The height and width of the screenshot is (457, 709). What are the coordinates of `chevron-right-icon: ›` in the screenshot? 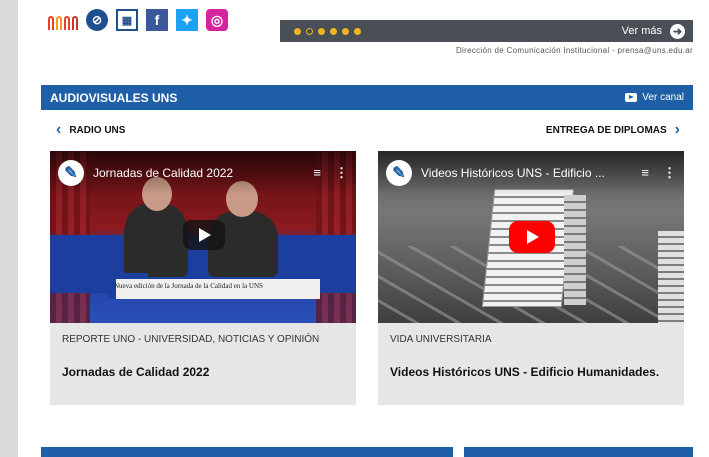 It's located at (677, 129).